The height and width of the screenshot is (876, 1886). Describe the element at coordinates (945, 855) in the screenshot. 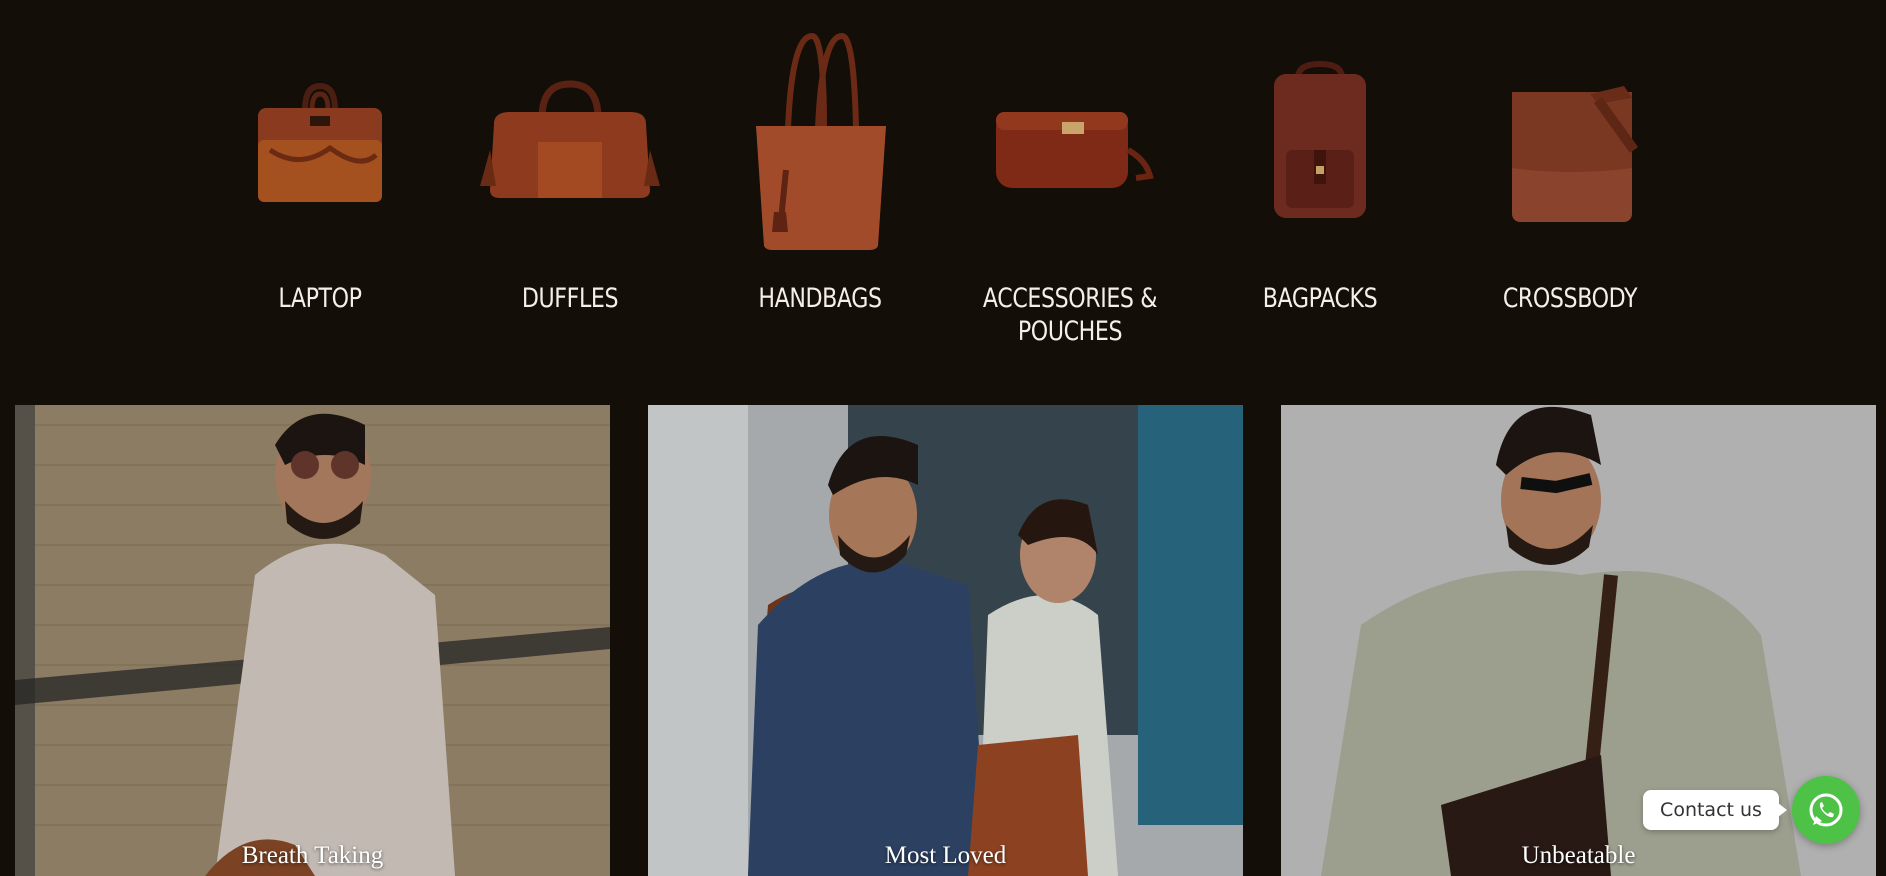

I see `tile-caption: Most Loved` at that location.